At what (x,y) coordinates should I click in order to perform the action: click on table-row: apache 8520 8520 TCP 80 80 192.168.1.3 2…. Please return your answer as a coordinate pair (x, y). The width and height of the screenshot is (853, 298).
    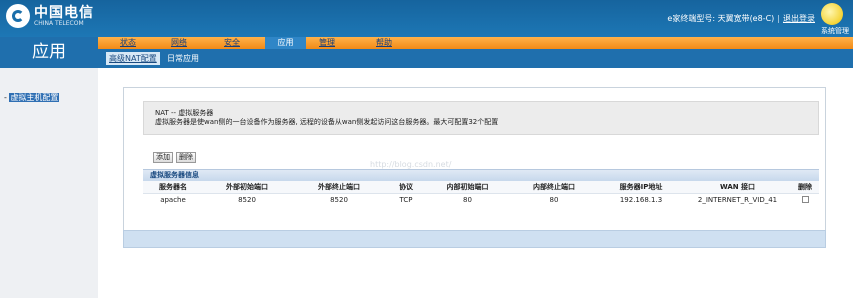
    Looking at the image, I should click on (481, 199).